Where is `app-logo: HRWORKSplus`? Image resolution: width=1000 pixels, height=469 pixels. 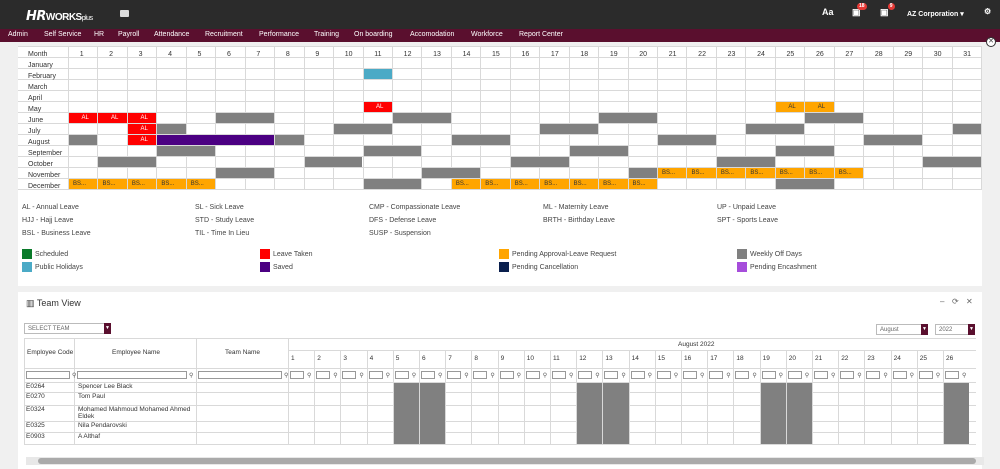 app-logo: HRWORKSplus is located at coordinates (59, 16).